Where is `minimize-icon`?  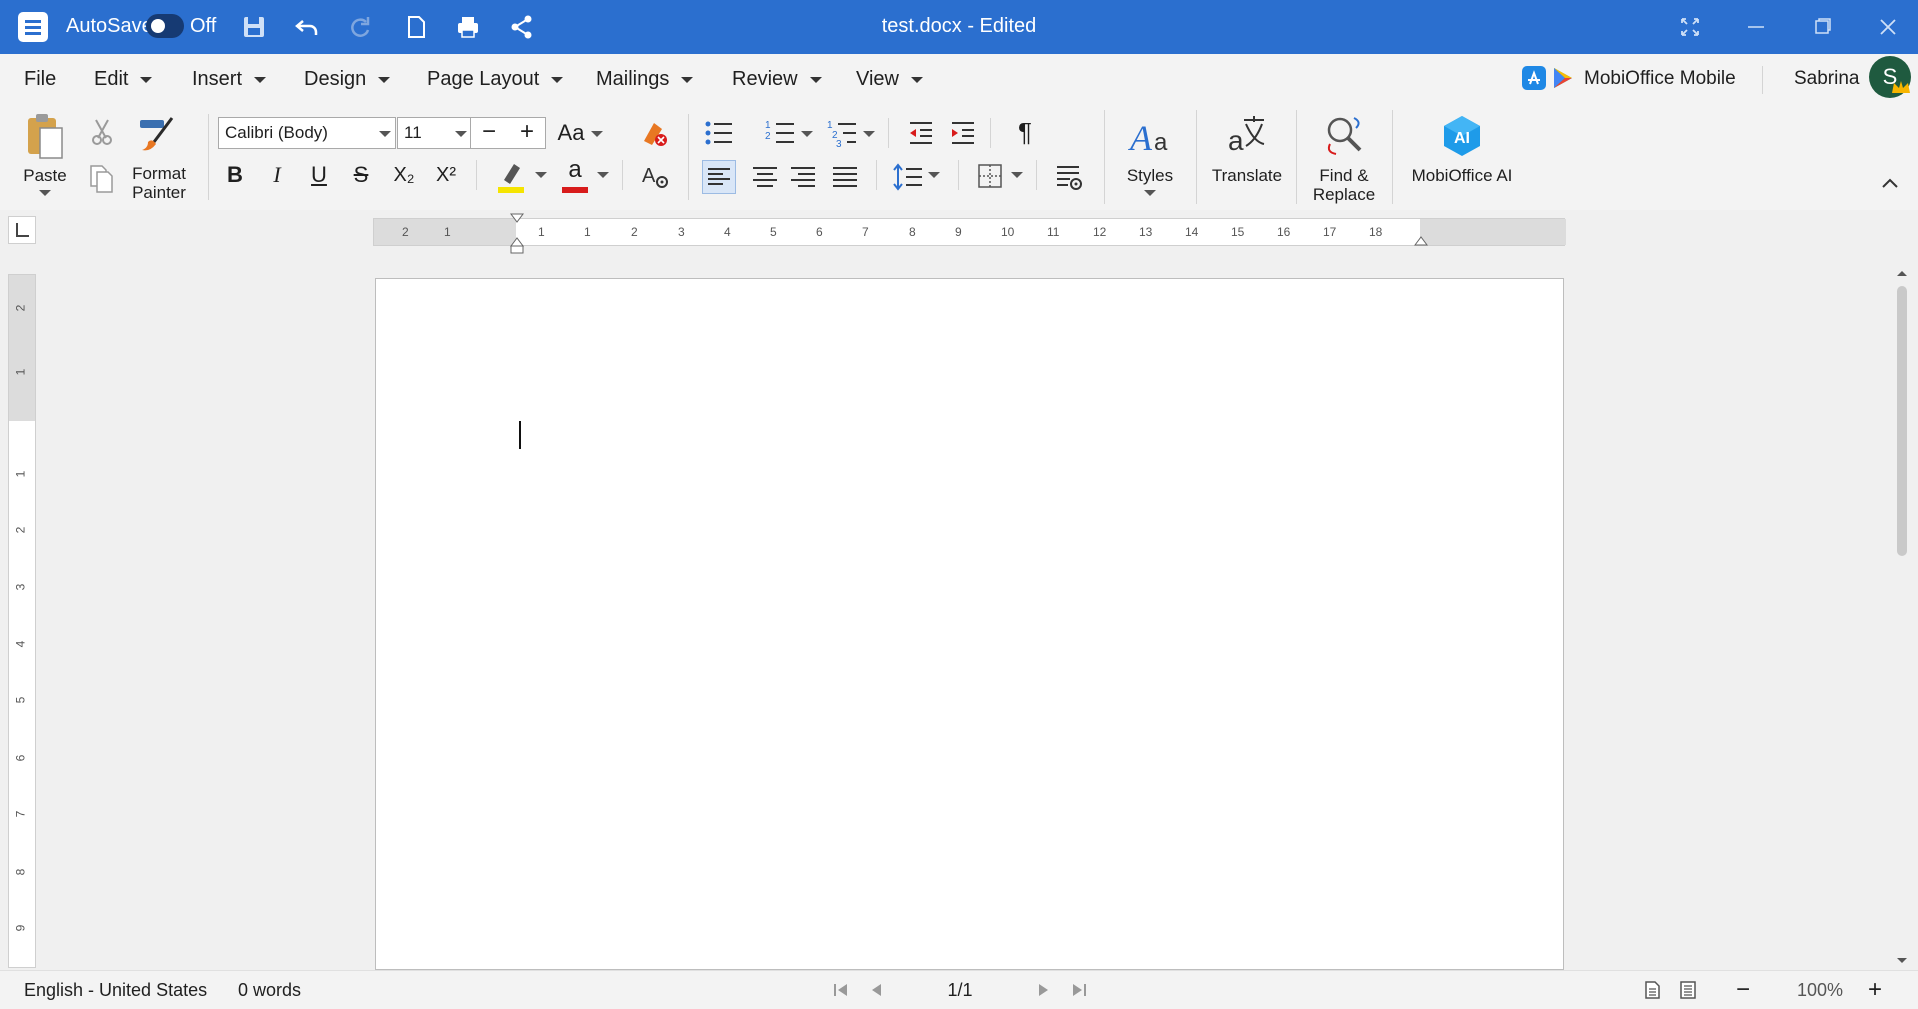 minimize-icon is located at coordinates (1756, 27).